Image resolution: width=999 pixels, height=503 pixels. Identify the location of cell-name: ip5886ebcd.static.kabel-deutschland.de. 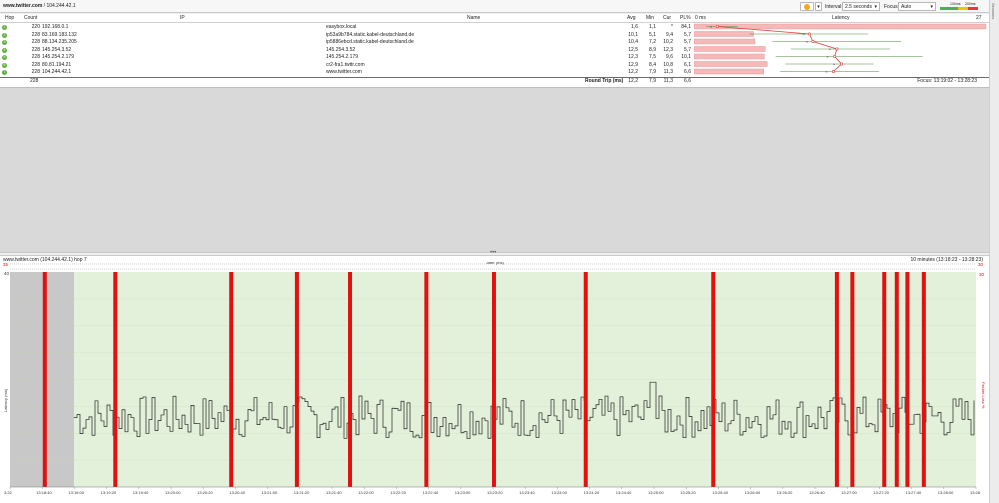
(370, 42).